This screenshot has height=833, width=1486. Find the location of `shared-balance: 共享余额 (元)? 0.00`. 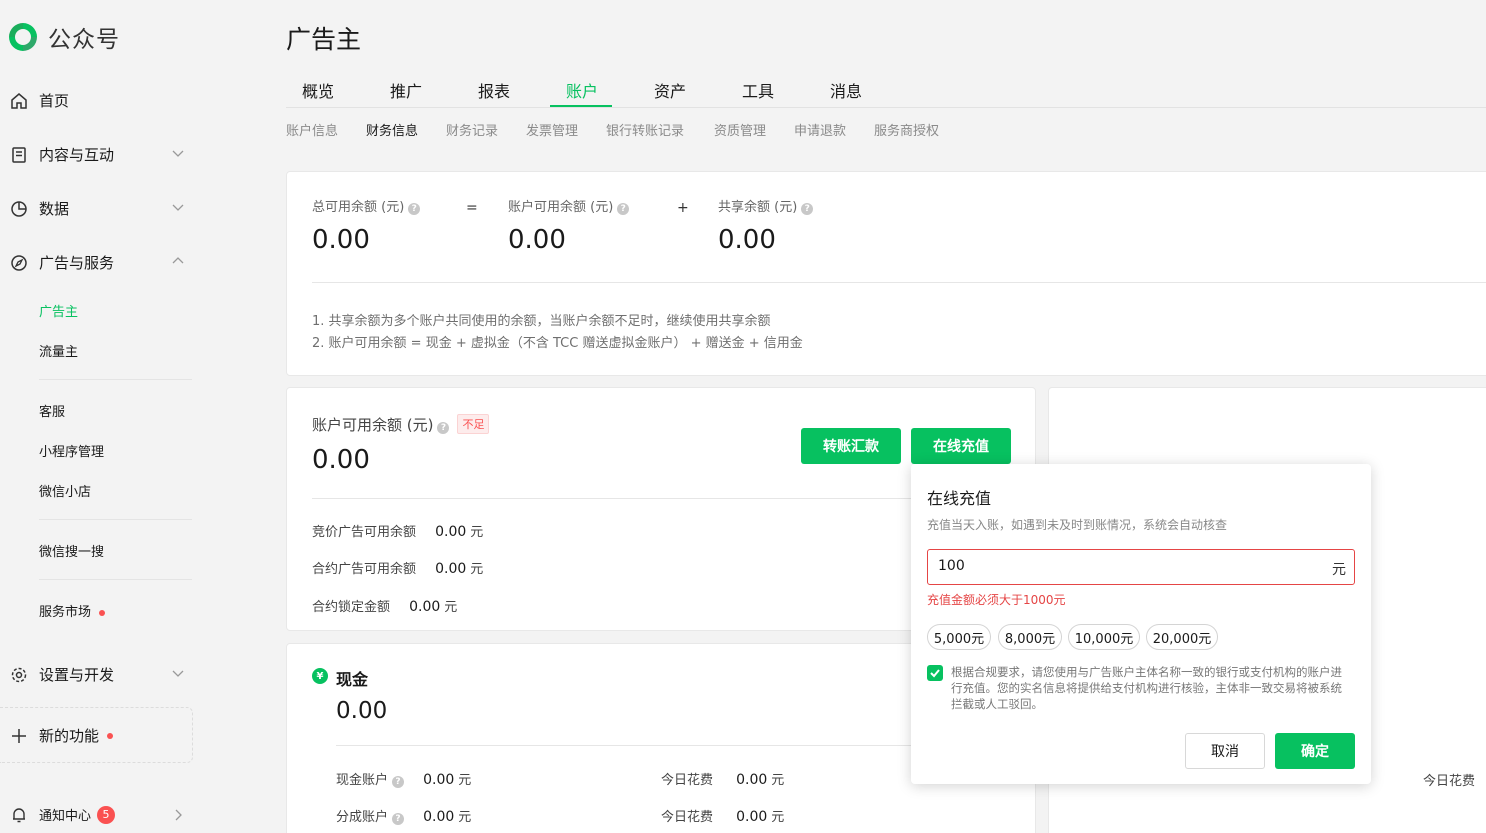

shared-balance: 共享余额 (元)? 0.00 is located at coordinates (766, 225).